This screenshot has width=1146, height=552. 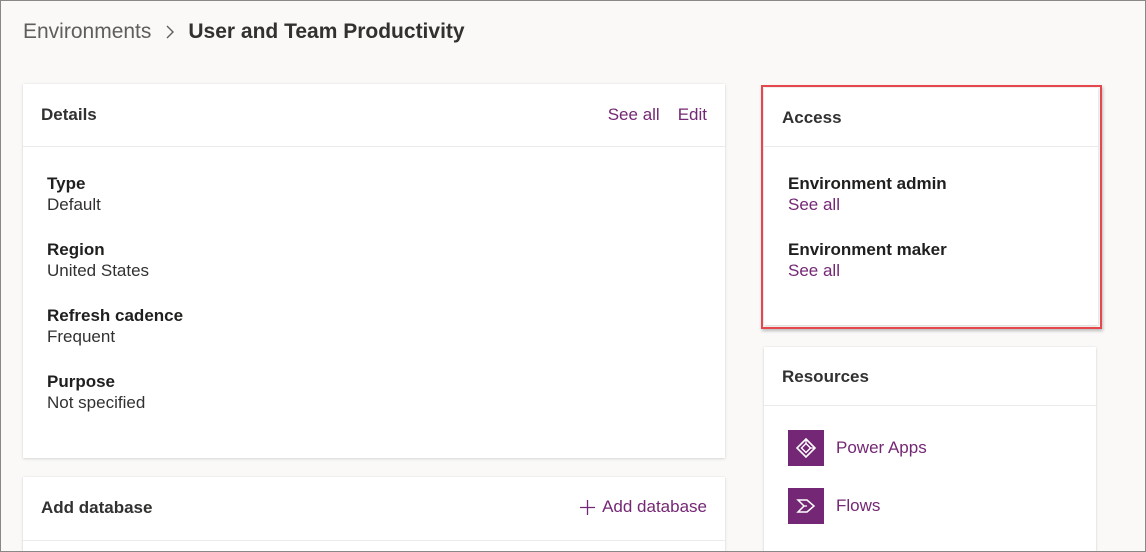 What do you see at coordinates (858, 505) in the screenshot?
I see `resource-label: Flows` at bounding box center [858, 505].